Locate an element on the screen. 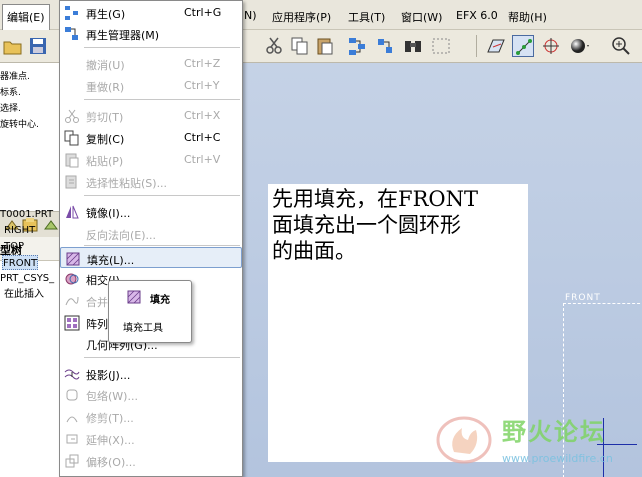 Image resolution: width=642 pixels, height=477 pixels. trim-icon is located at coordinates (72, 419).